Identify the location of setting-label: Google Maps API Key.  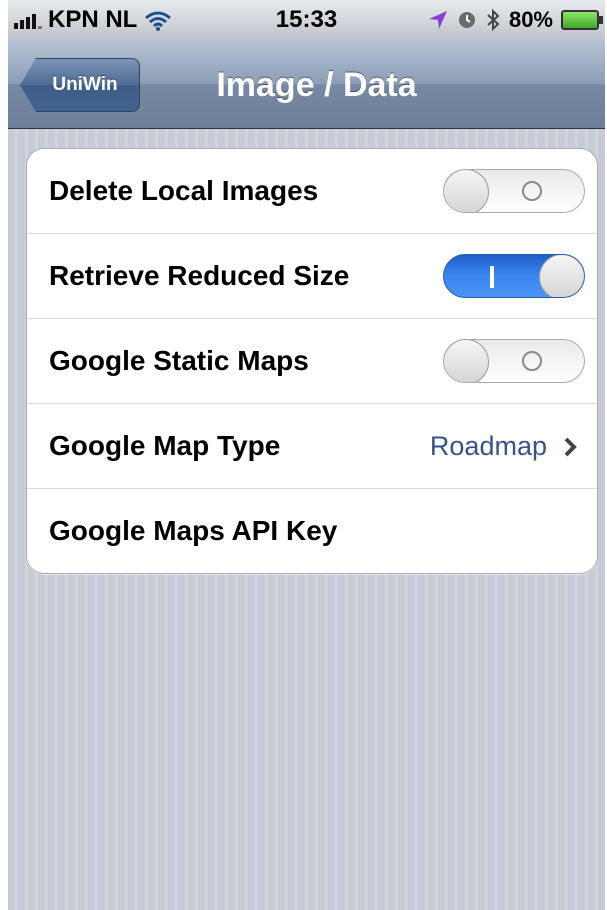
(193, 530).